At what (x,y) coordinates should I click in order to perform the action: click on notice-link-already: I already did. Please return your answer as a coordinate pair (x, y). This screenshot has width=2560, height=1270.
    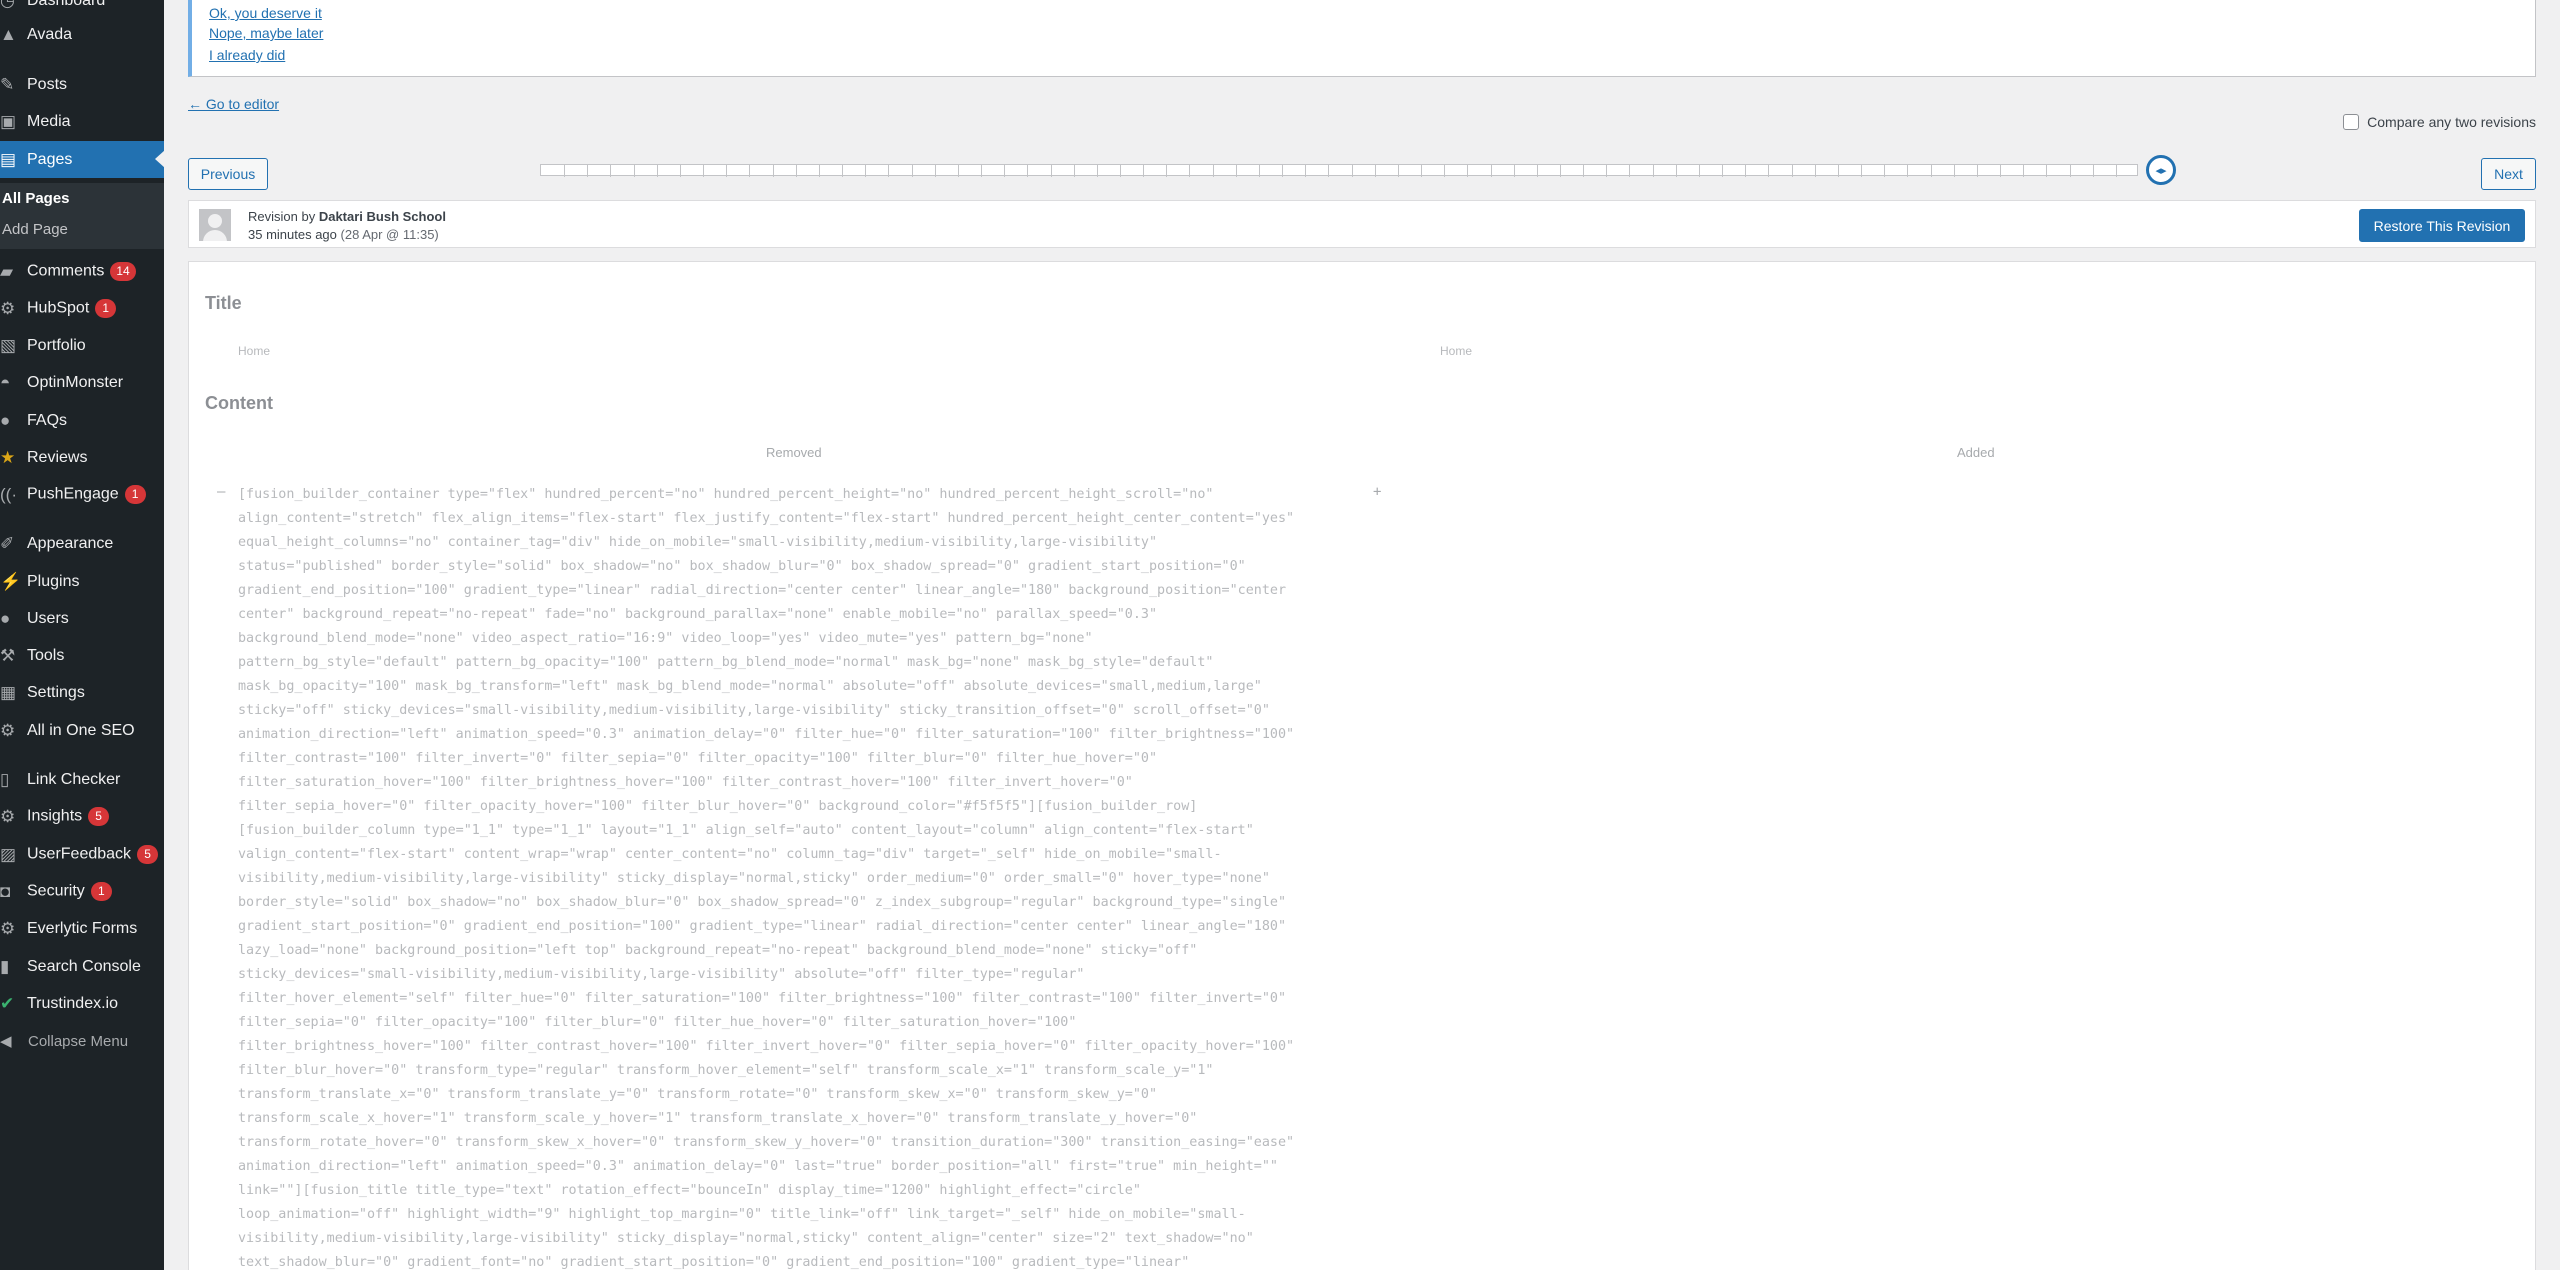
    Looking at the image, I should click on (247, 55).